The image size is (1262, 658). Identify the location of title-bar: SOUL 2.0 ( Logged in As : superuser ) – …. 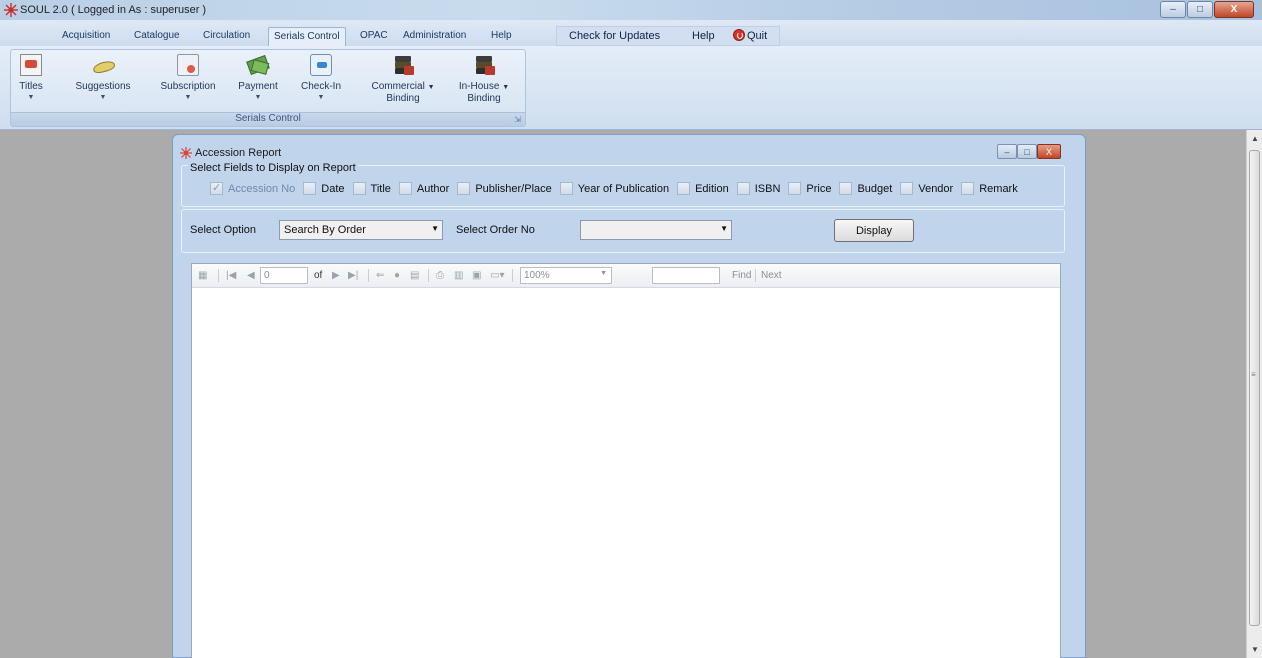
(631, 10).